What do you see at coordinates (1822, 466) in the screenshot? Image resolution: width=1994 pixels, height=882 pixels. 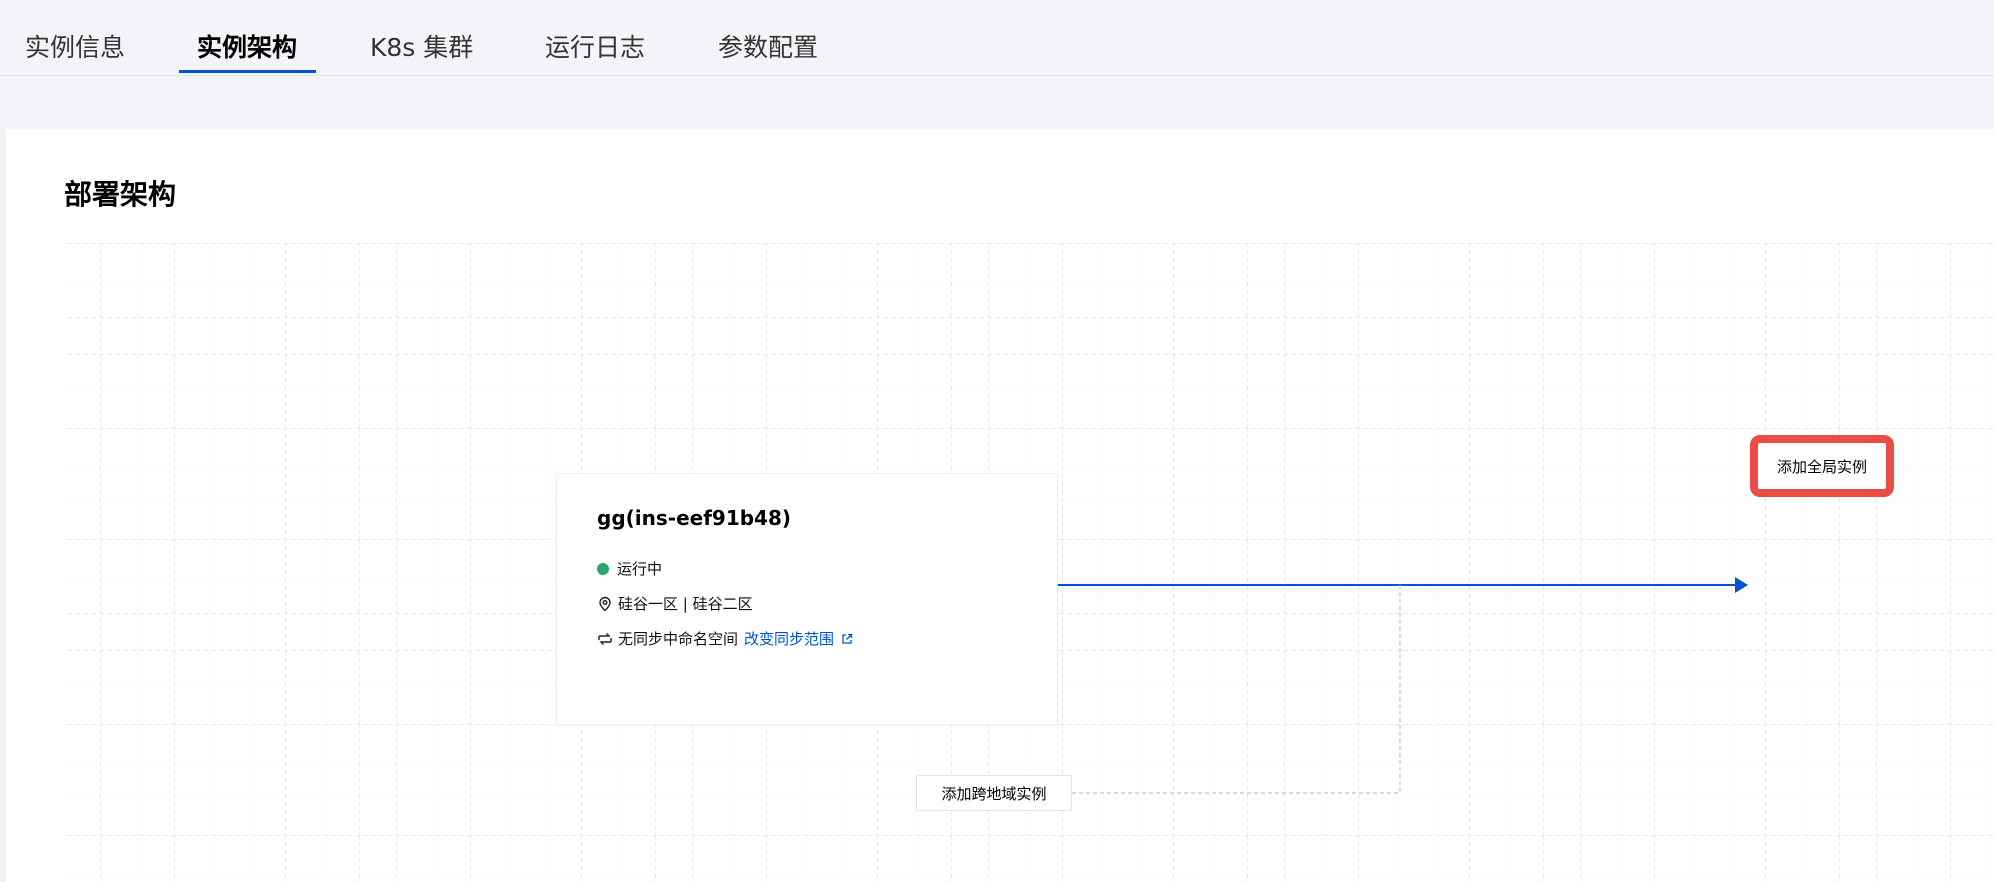 I see `add-global-instance-button: 添加全局实例` at bounding box center [1822, 466].